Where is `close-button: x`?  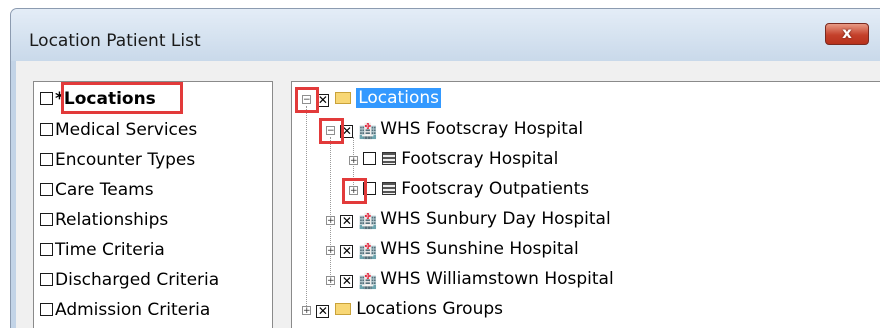 close-button: x is located at coordinates (847, 34).